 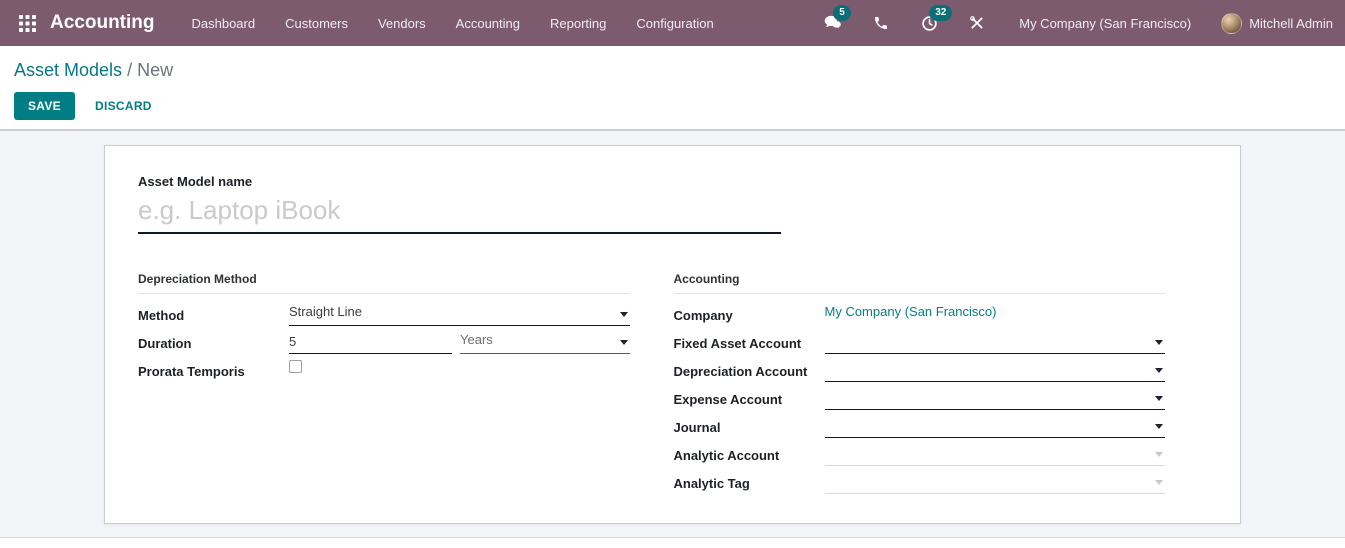 I want to click on accounting-section-title: Accounting, so click(x=919, y=283).